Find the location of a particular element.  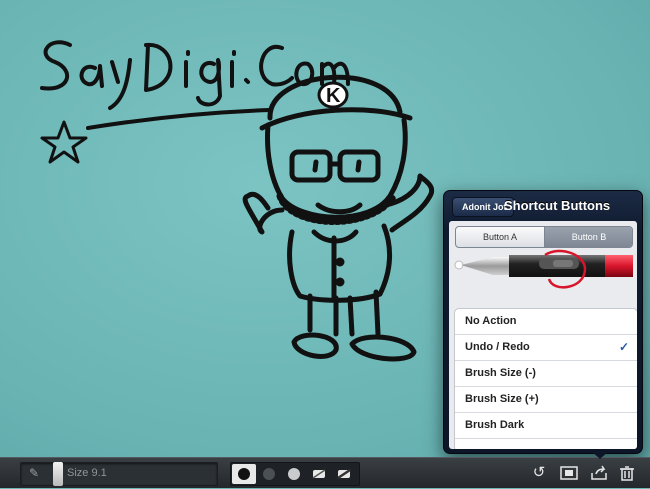

button-segmented-control: Button A Button B is located at coordinates (544, 237).